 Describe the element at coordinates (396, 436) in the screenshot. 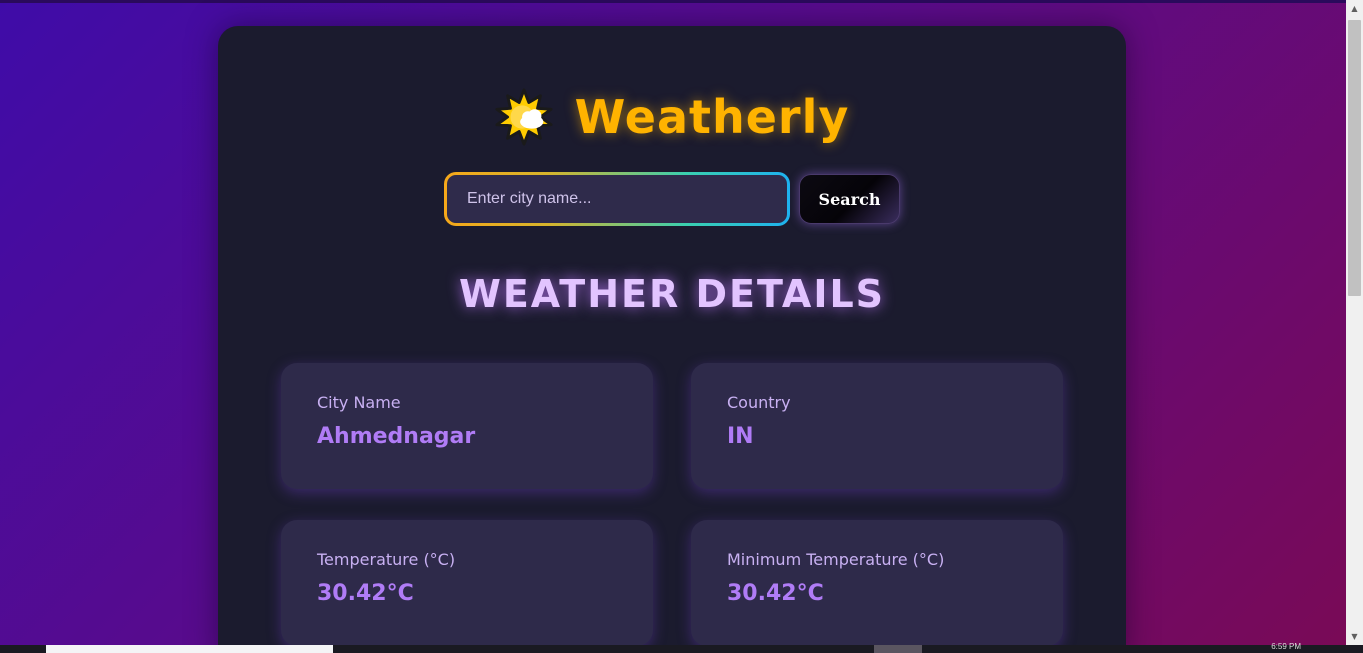

I see `detail-value: Ahmednagar` at that location.